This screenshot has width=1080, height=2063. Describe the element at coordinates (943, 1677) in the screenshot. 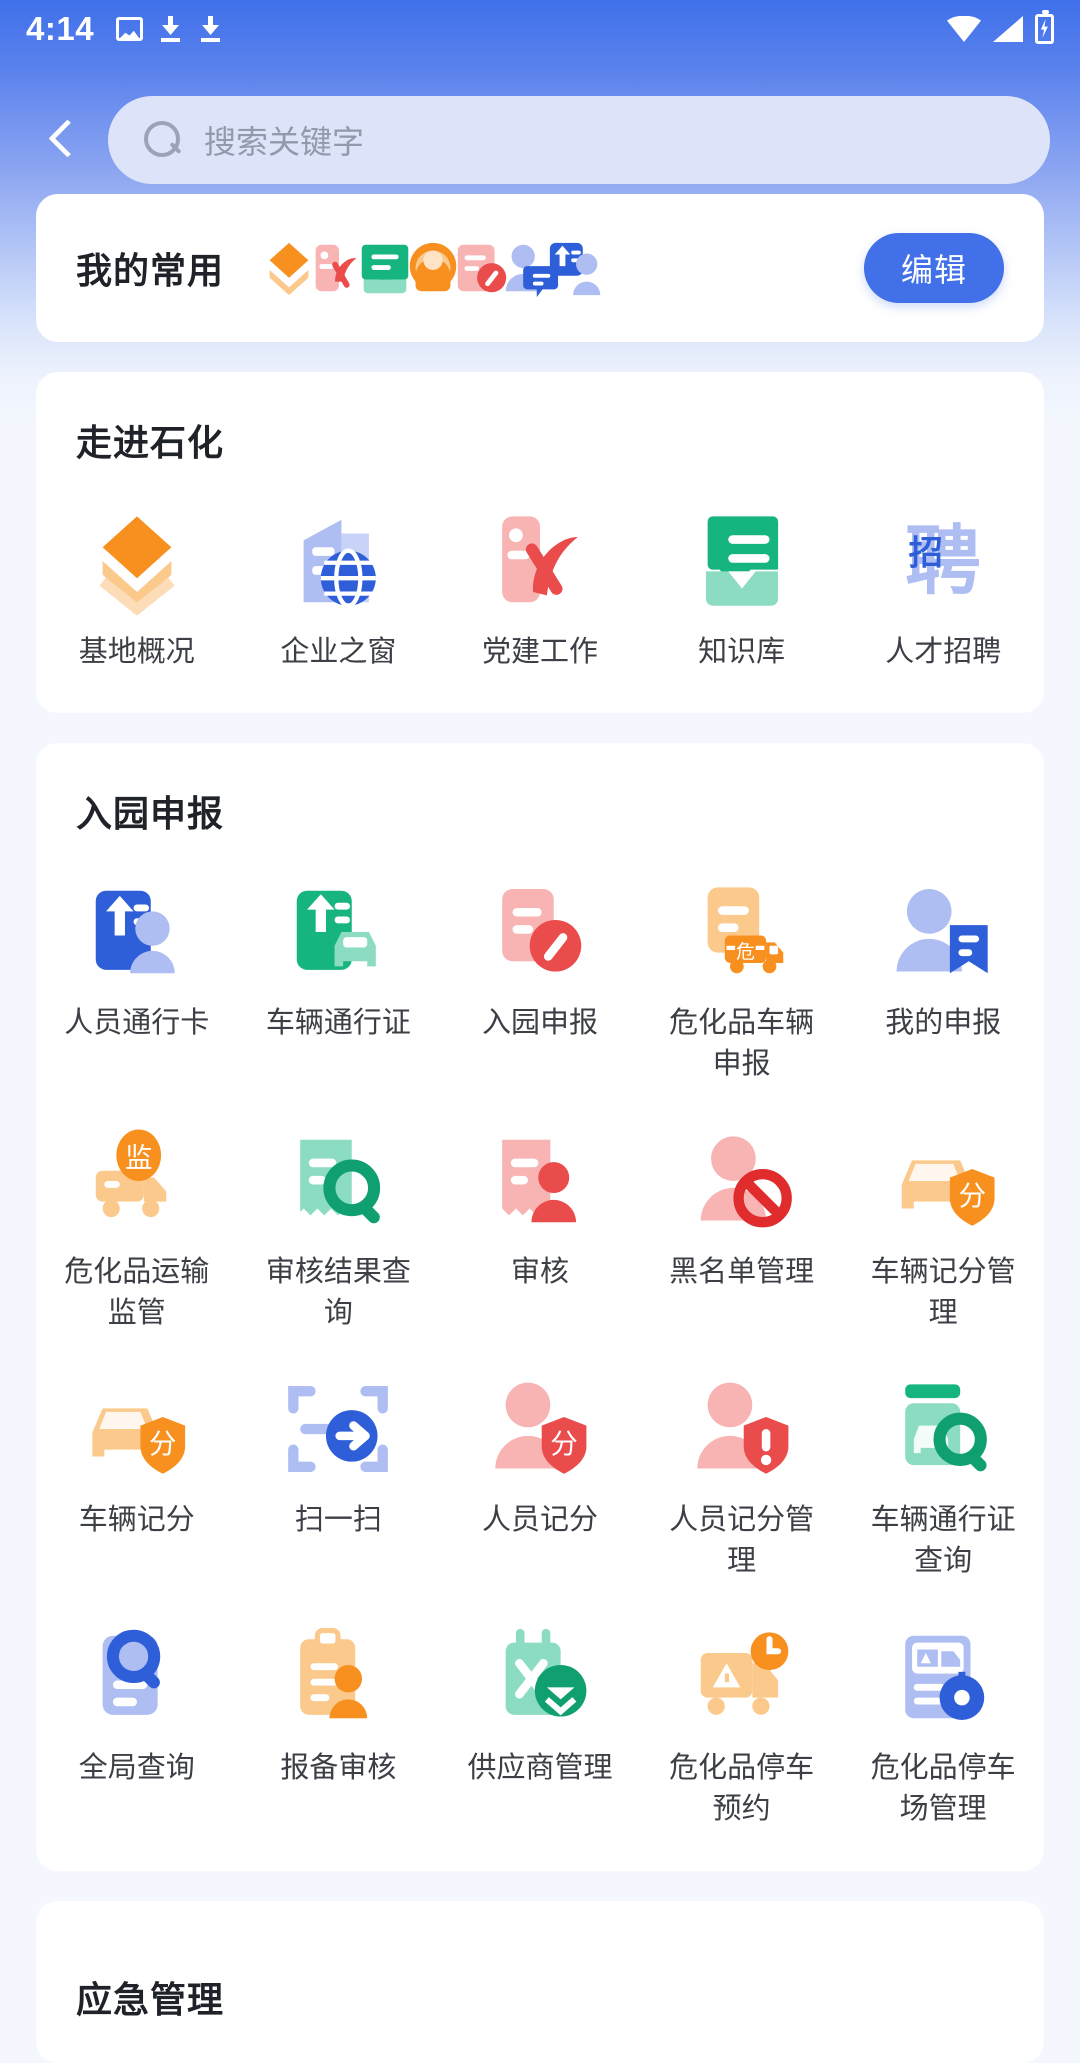

I see `hazmat-parking-manage-icon` at that location.